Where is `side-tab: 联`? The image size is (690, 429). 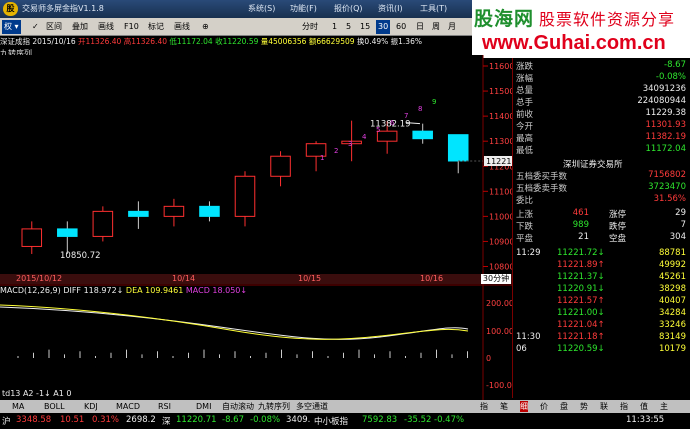 side-tab: 联 is located at coordinates (604, 406).